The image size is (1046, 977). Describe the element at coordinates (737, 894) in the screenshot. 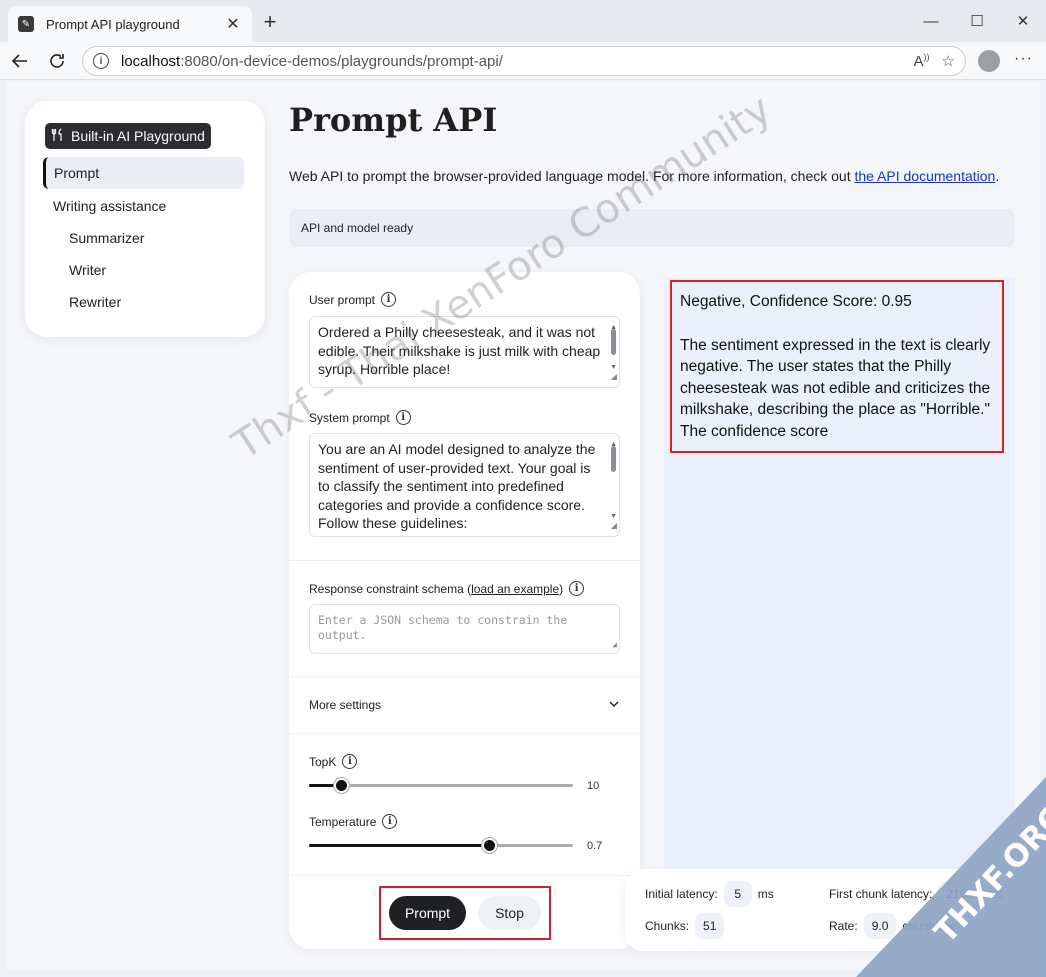

I see `initial-latency-value: 5` at that location.